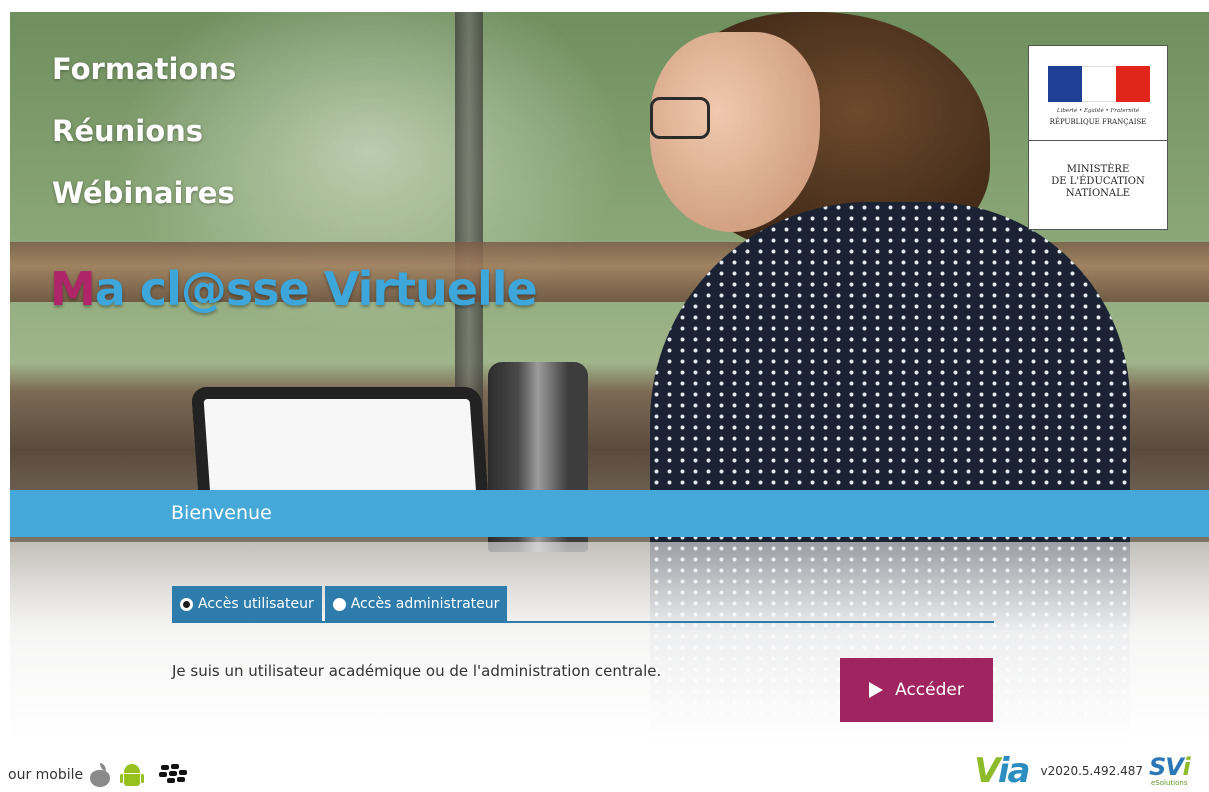  What do you see at coordinates (987, 771) in the screenshot?
I see `via-logo-v: V` at bounding box center [987, 771].